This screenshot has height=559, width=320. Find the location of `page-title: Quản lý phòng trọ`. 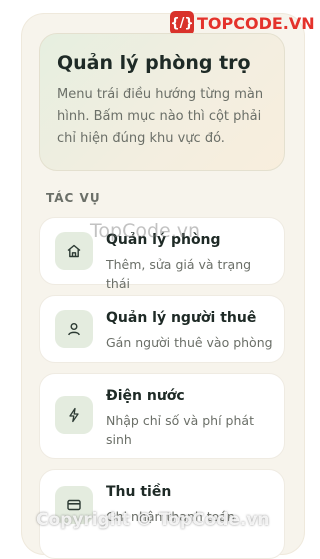

page-title: Quản lý phòng trọ is located at coordinates (154, 63).